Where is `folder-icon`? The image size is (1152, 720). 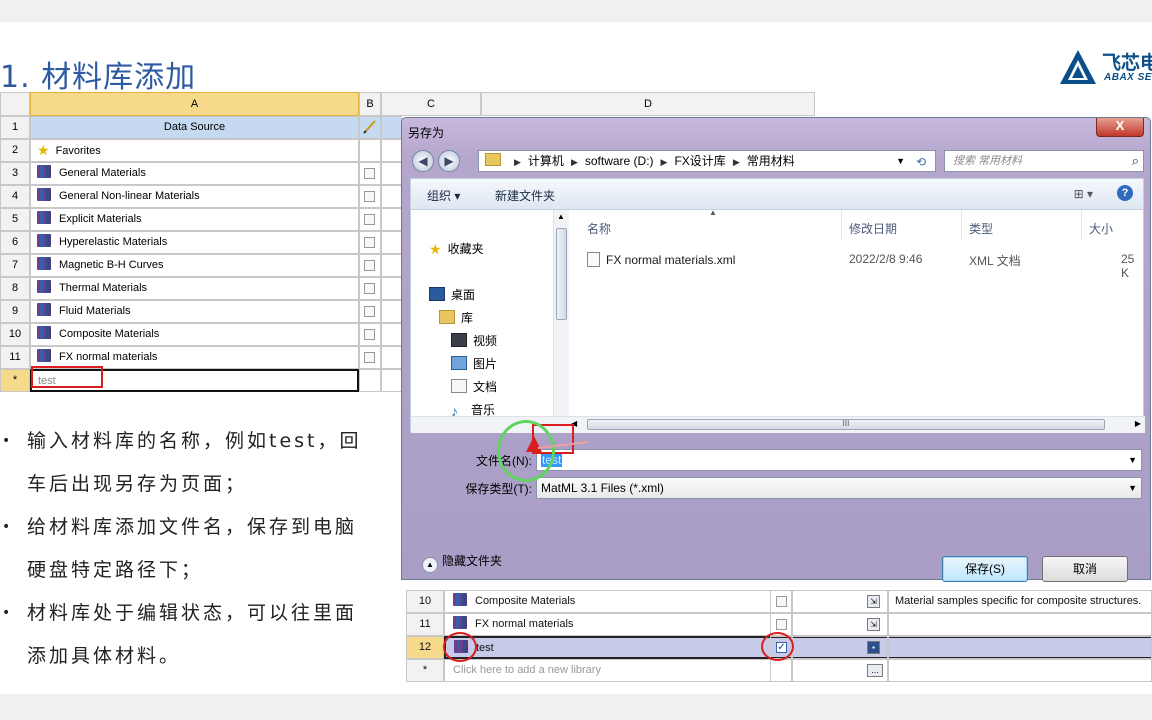
folder-icon is located at coordinates (493, 159).